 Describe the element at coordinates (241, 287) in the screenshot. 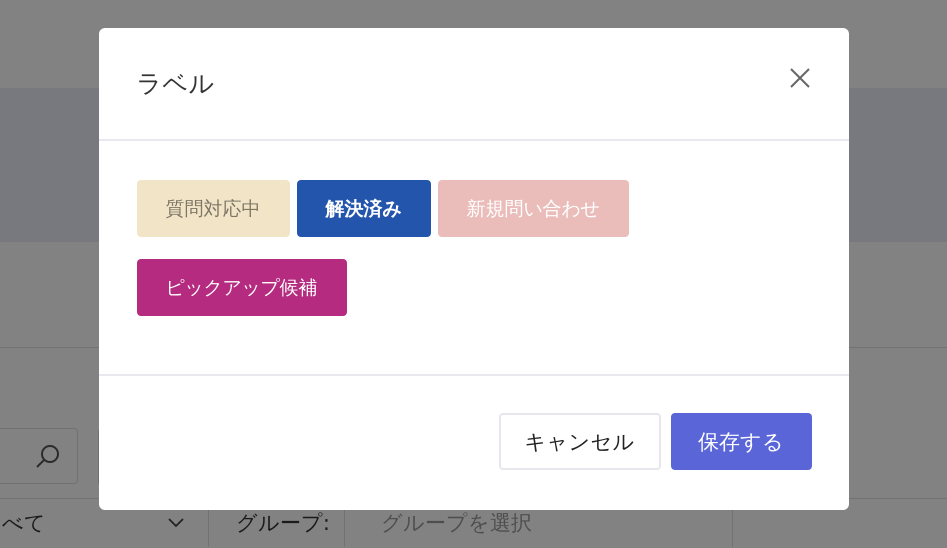

I see `label-tag: ピックアップ候補` at that location.